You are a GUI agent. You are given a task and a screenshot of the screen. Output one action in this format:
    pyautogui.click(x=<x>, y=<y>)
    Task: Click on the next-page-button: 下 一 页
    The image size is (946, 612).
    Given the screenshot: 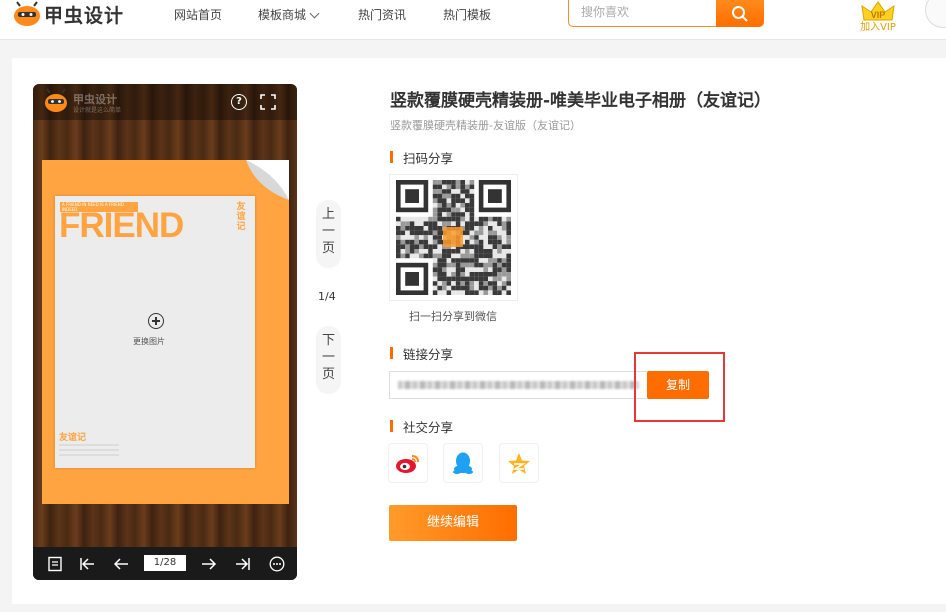 What is the action you would take?
    pyautogui.click(x=328, y=360)
    